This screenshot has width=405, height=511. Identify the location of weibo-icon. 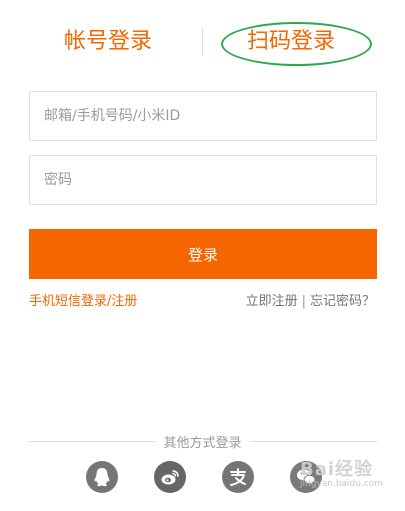
(170, 477).